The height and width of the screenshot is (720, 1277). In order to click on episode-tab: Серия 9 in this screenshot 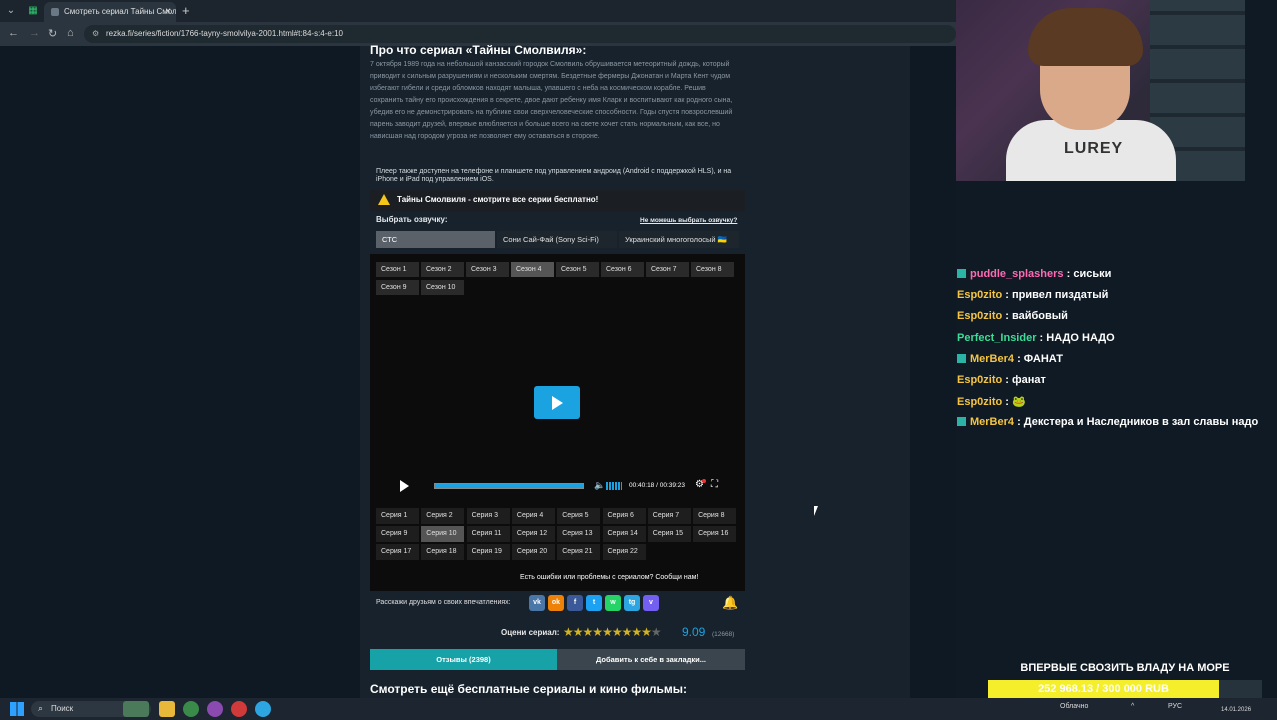, I will do `click(397, 534)`.